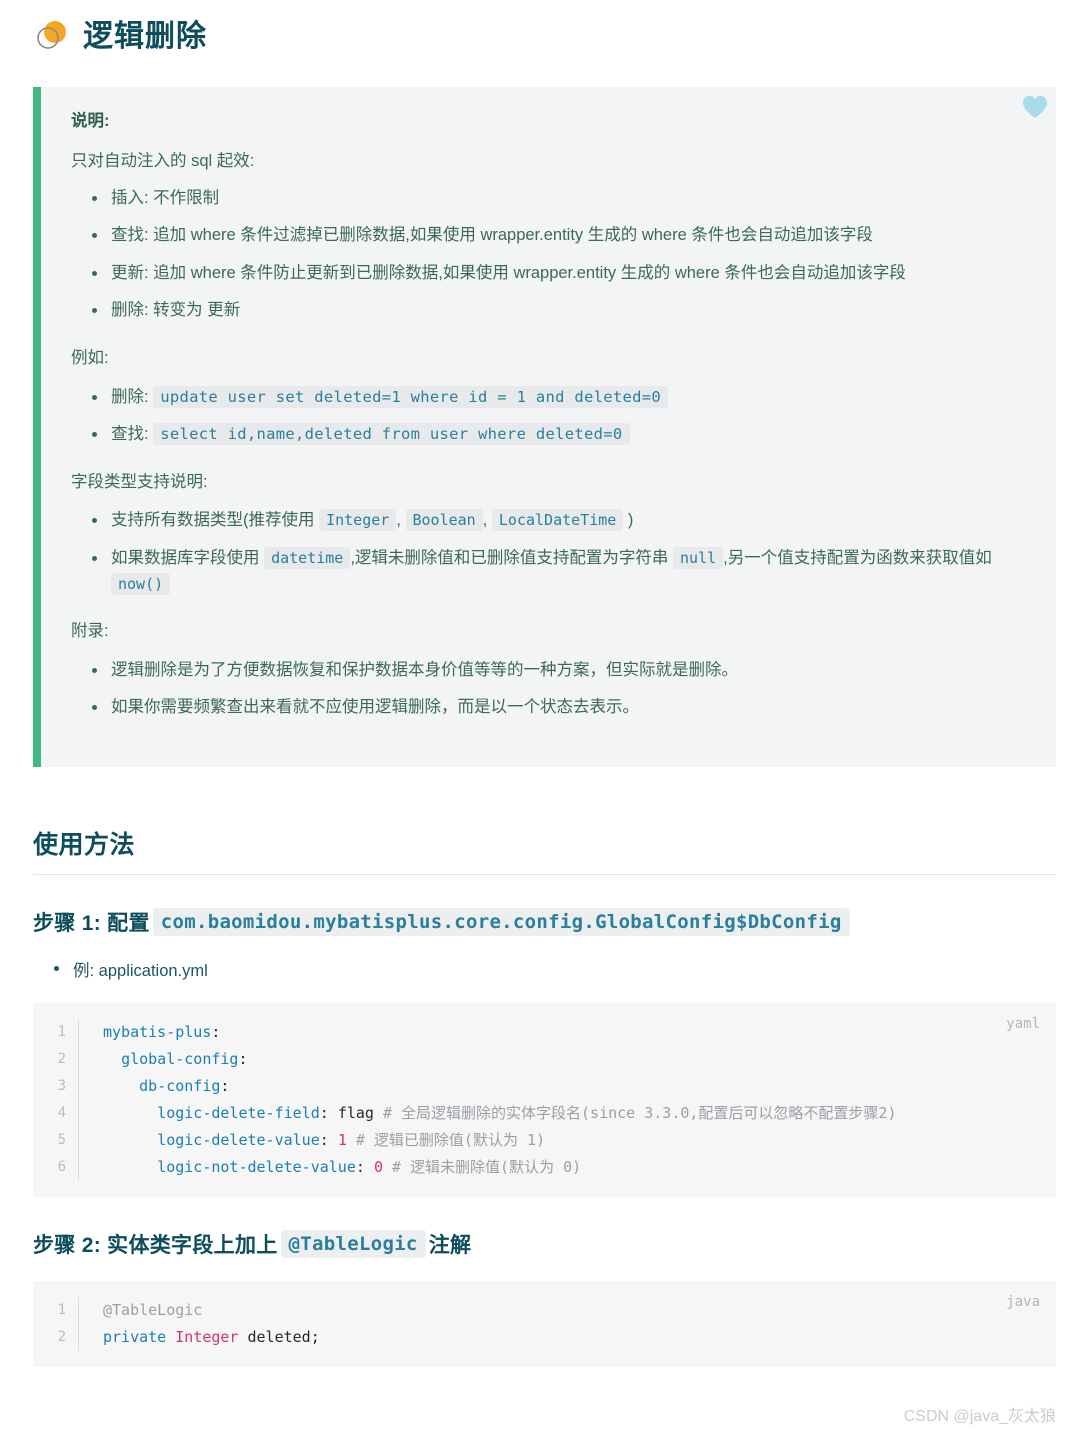 This screenshot has width=1089, height=1440. I want to click on step-2-suffix: 注解, so click(450, 1245).